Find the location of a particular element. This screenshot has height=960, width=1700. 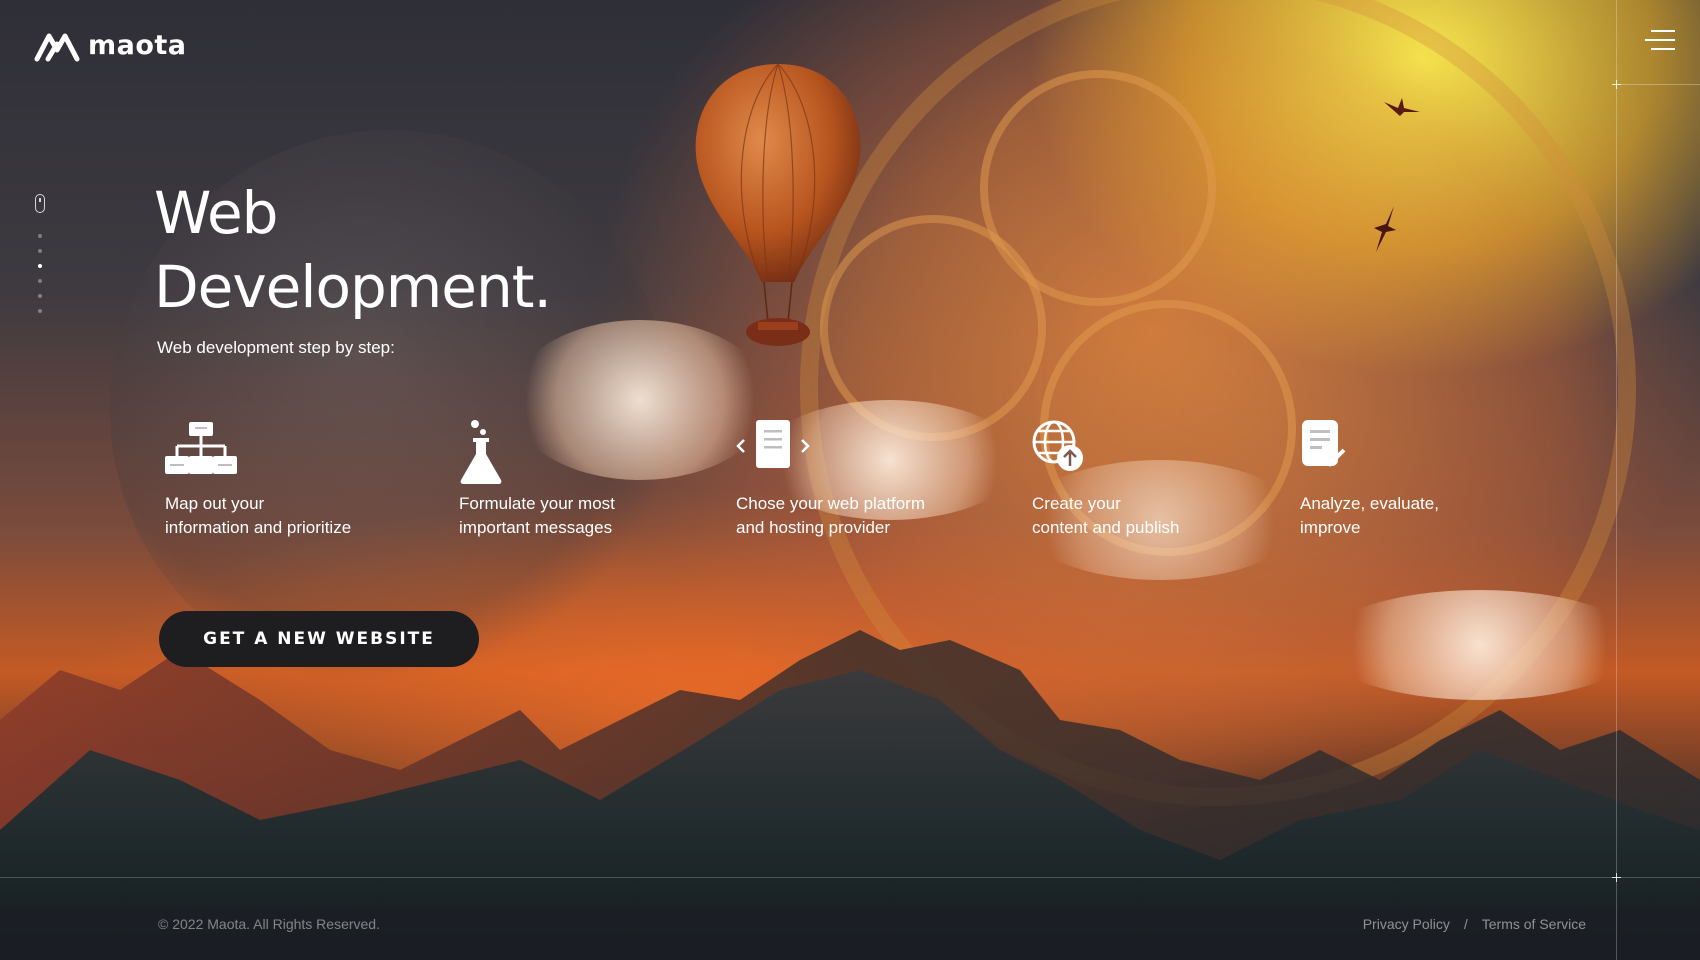

step-text-line1: Formulate your most is located at coordinates (537, 503).